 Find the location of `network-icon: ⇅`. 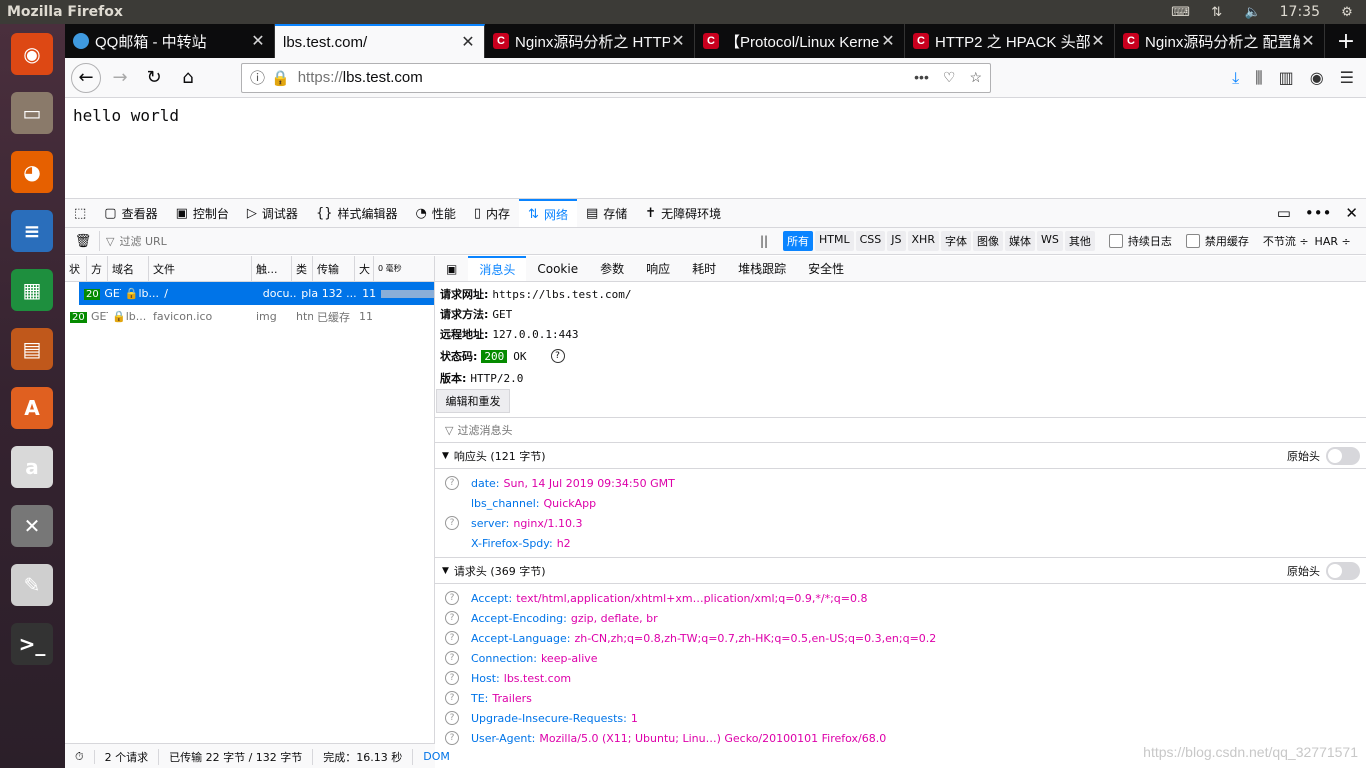

network-icon: ⇅ is located at coordinates (1217, 12).